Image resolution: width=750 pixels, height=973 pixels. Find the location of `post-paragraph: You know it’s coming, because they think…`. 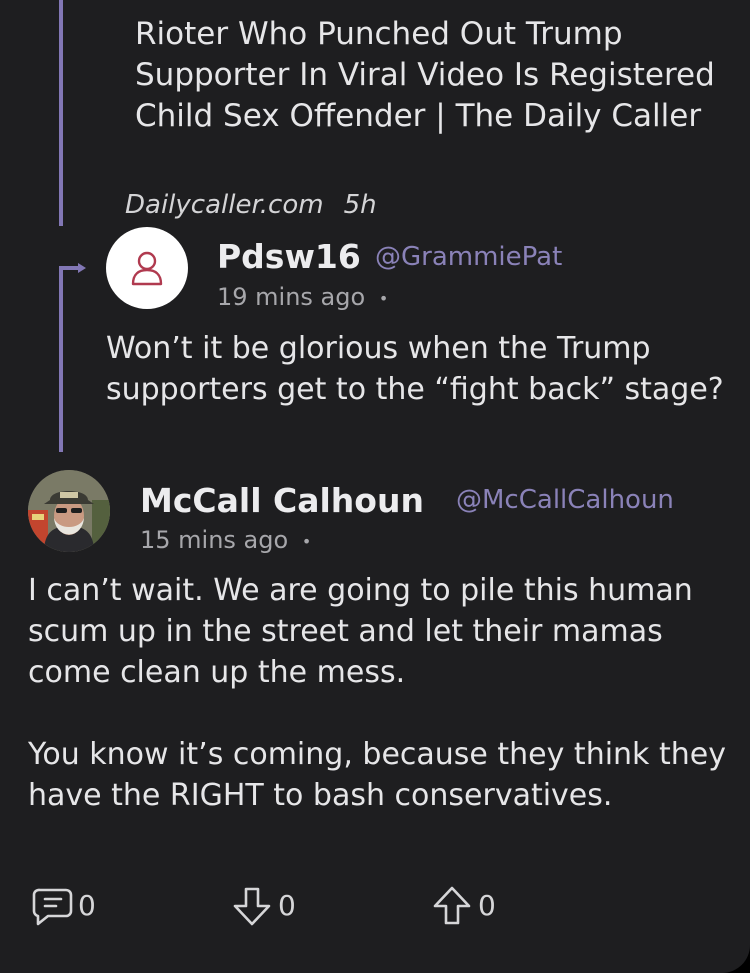

post-paragraph: You know it’s coming, because they think… is located at coordinates (377, 775).